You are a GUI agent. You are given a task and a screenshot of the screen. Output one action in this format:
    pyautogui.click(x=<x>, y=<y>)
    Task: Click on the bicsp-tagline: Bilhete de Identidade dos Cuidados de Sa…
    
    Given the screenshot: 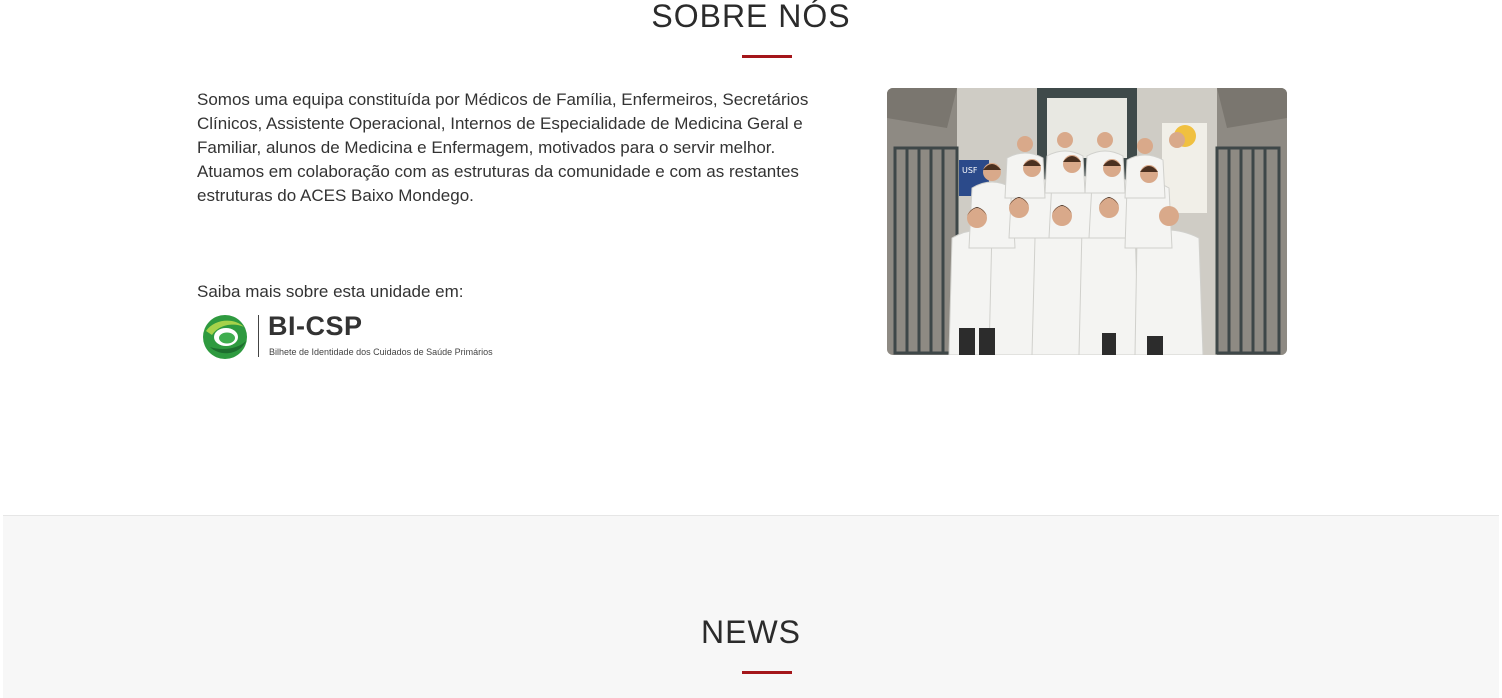 What is the action you would take?
    pyautogui.click(x=381, y=352)
    